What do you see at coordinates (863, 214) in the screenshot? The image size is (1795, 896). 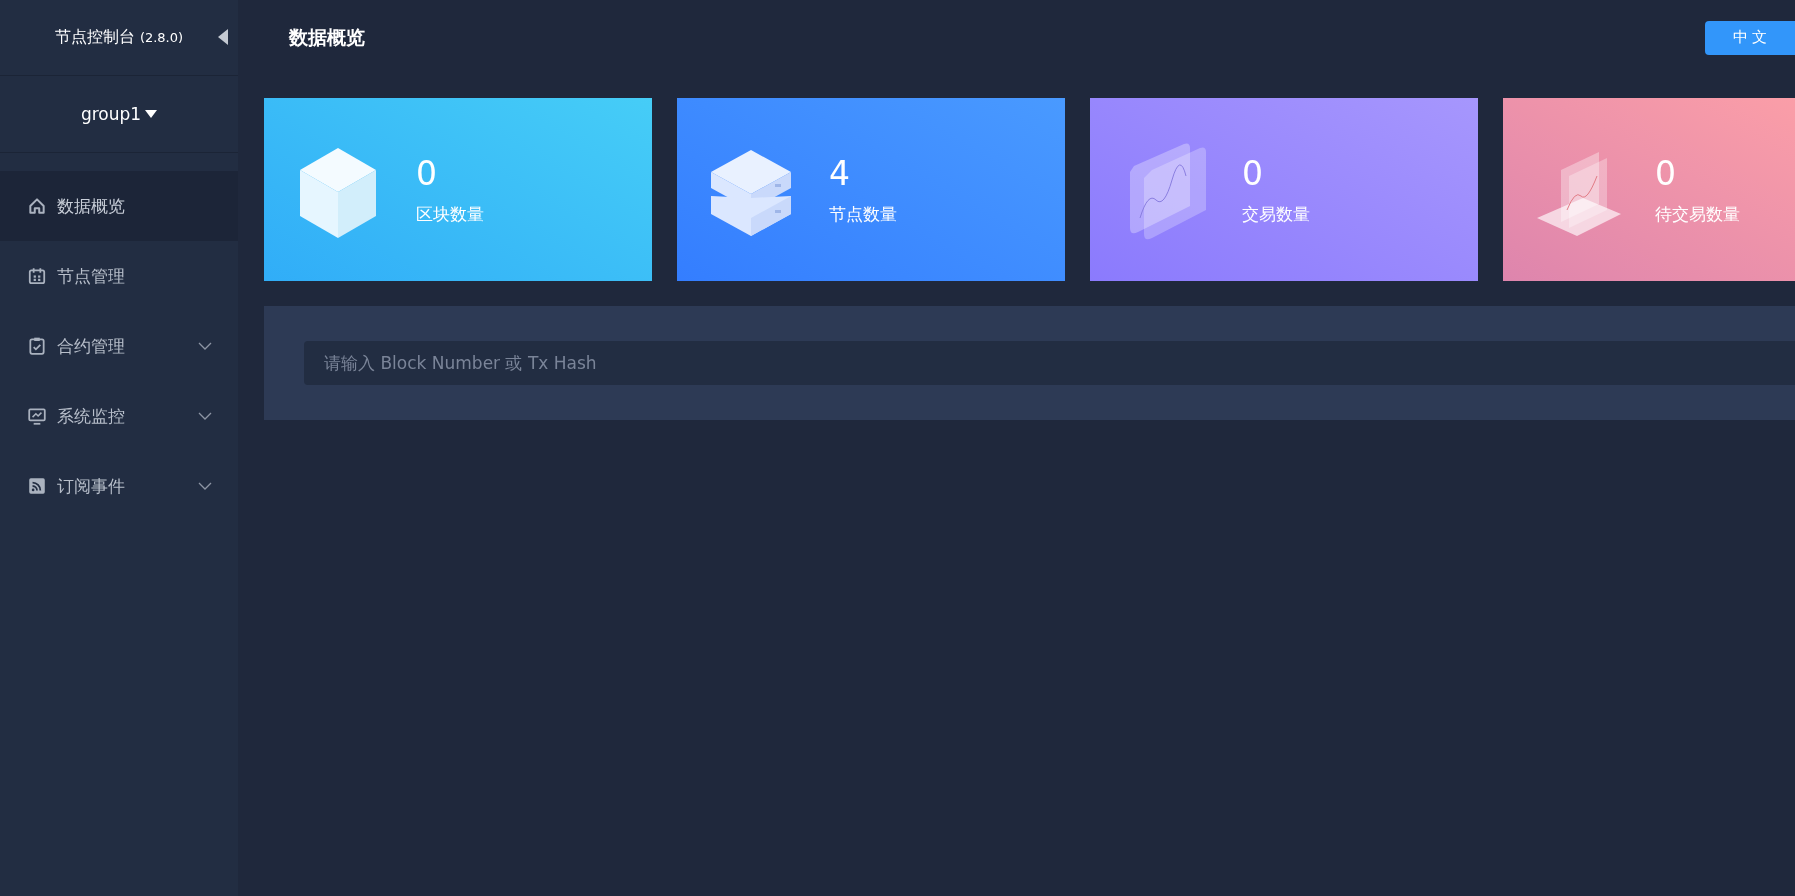 I see `stat-label: 节点数量` at bounding box center [863, 214].